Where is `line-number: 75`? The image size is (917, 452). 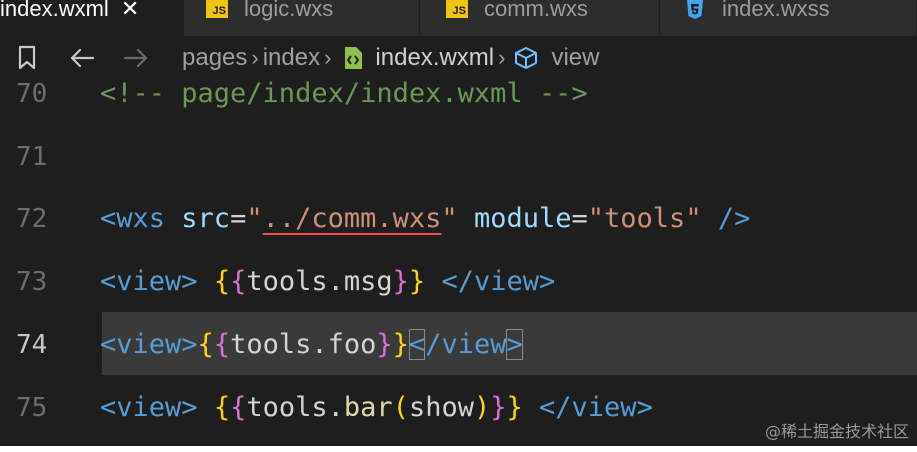
line-number: 75 is located at coordinates (32, 407).